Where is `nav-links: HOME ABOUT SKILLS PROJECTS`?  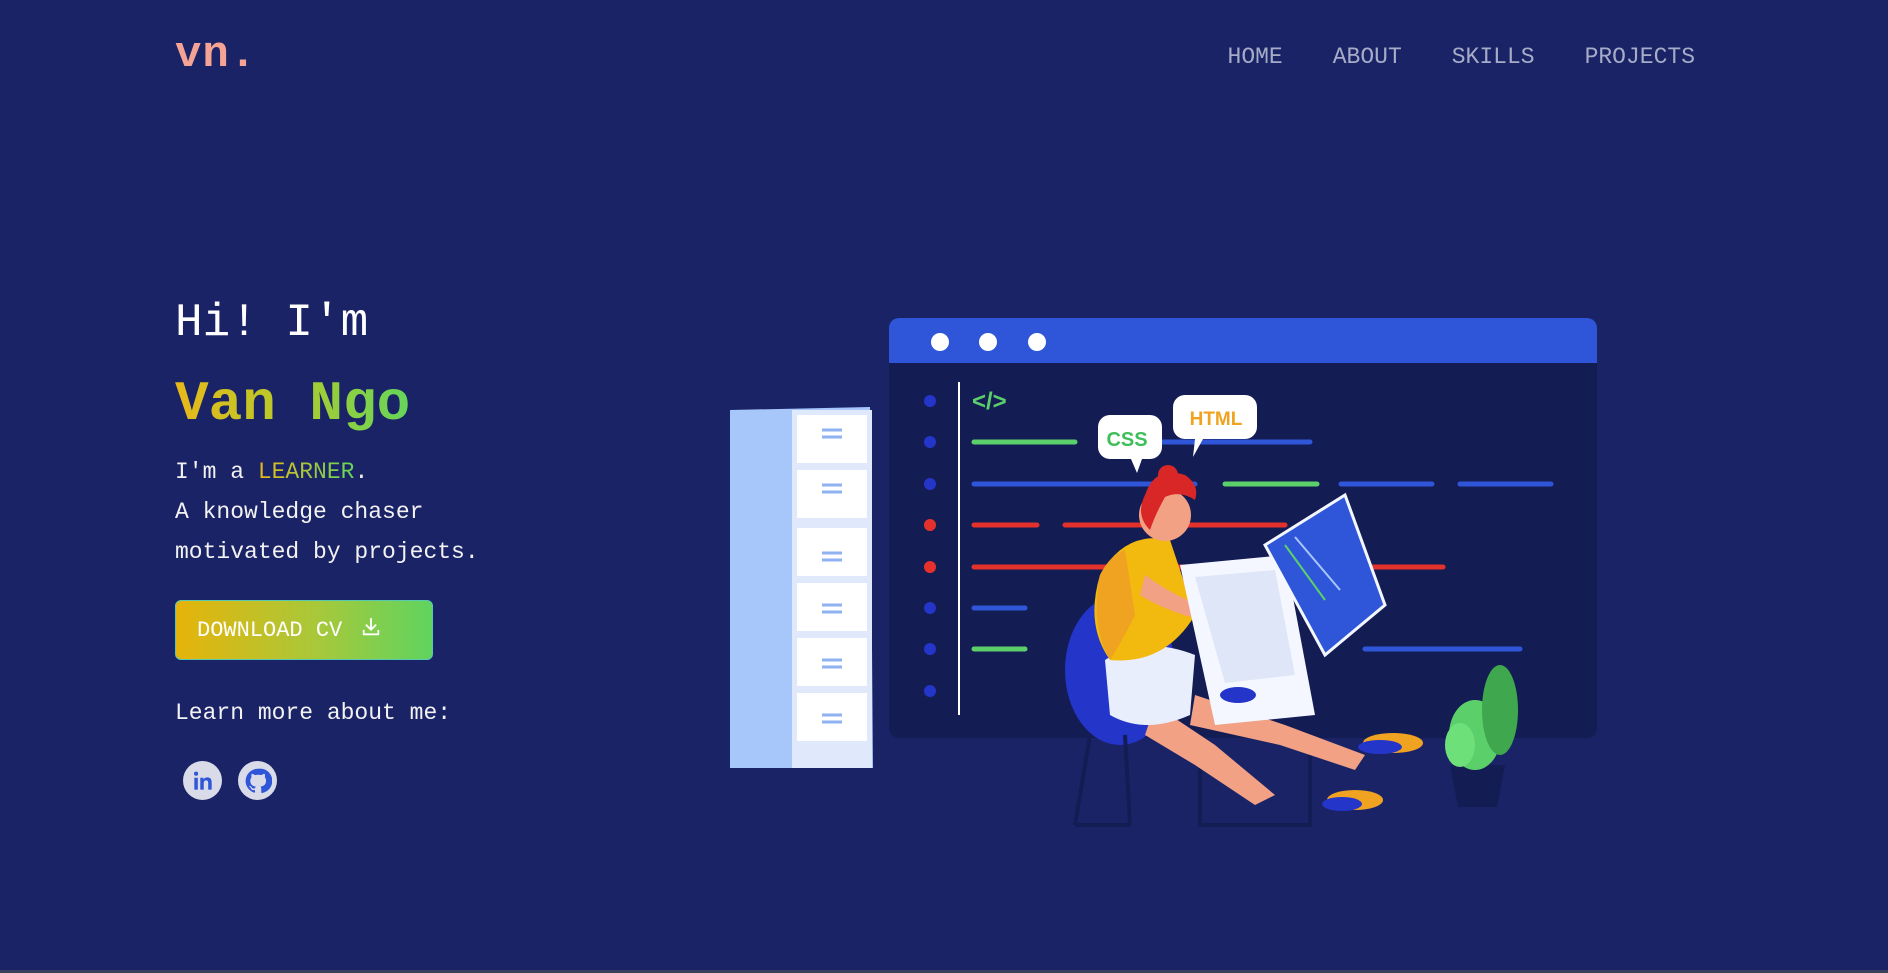
nav-links: HOME ABOUT SKILLS PROJECTS is located at coordinates (1461, 57).